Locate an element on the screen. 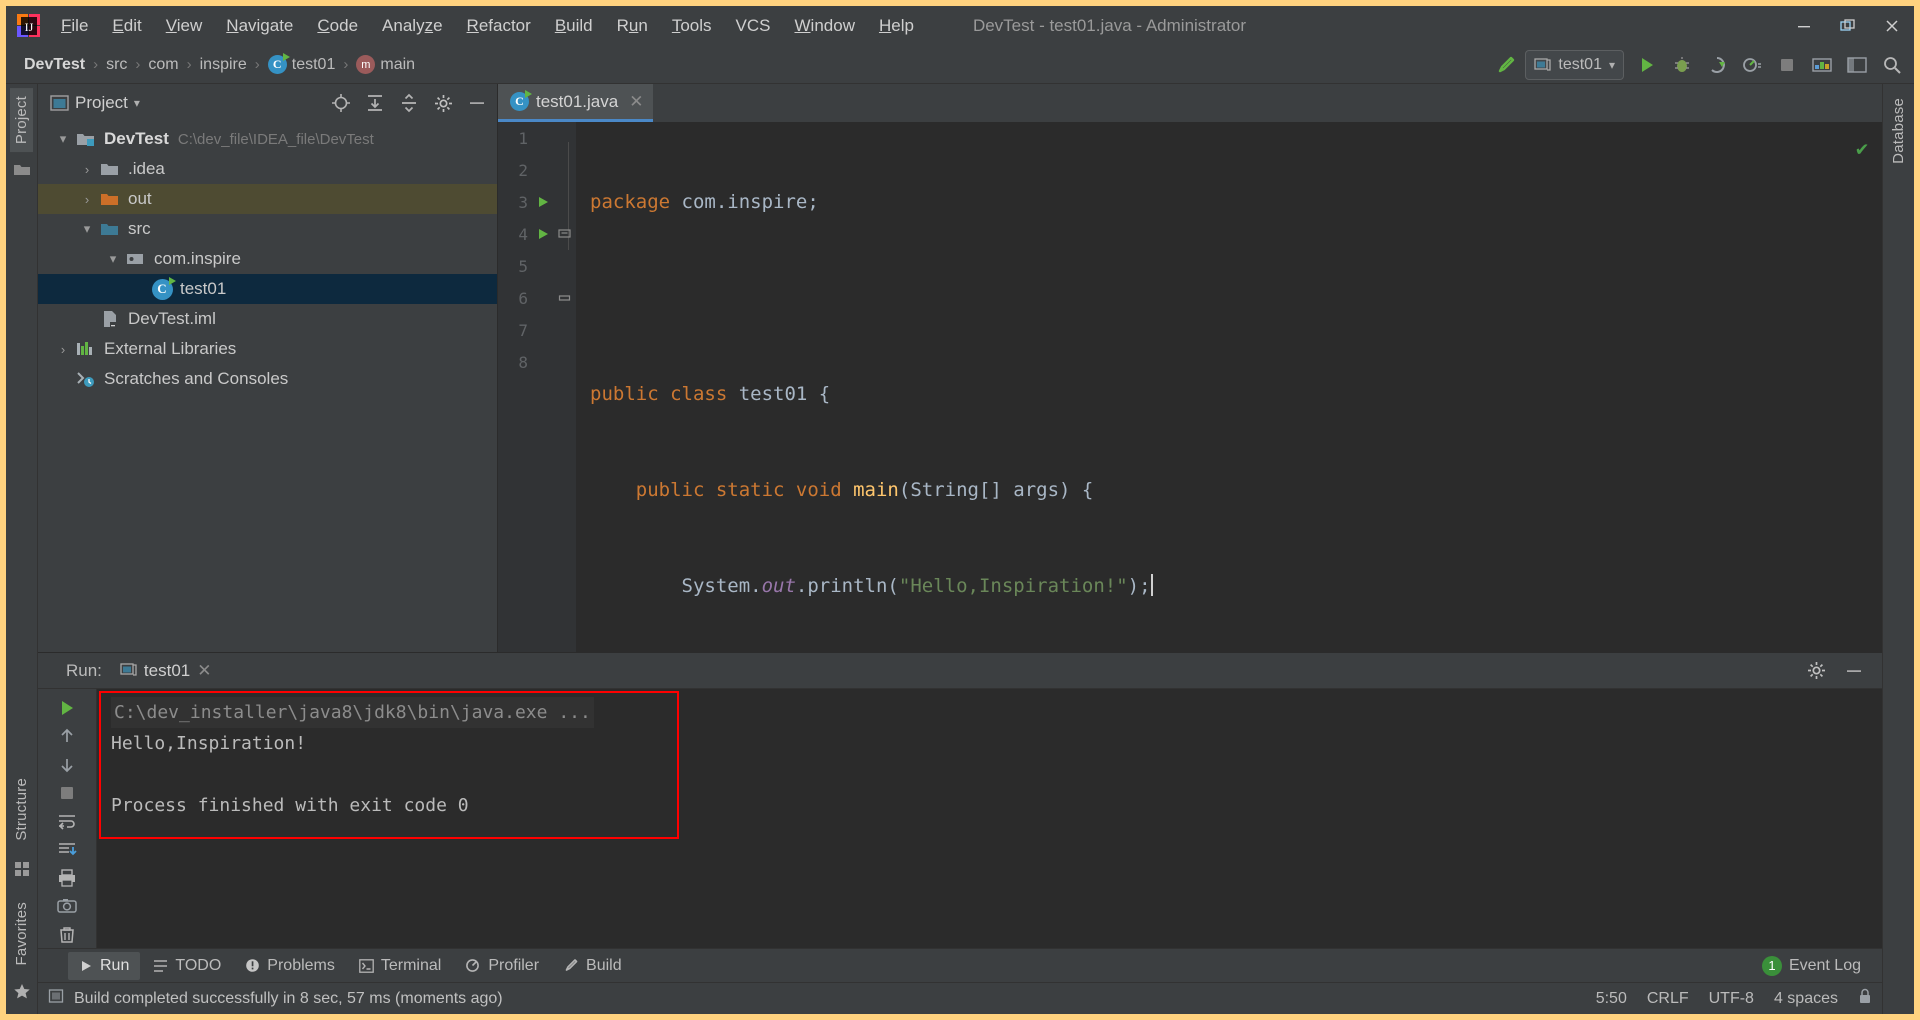  soft-wrap-icon is located at coordinates (67, 821).